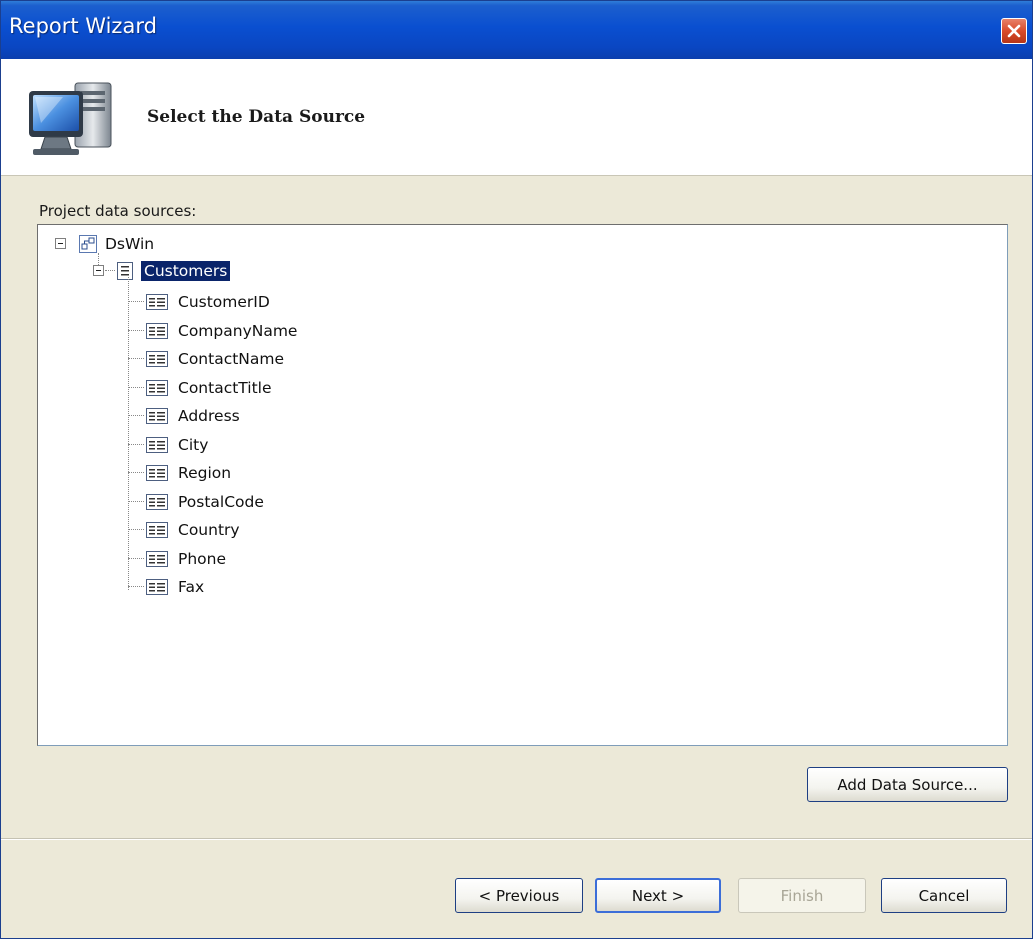  I want to click on close-button, so click(1014, 31).